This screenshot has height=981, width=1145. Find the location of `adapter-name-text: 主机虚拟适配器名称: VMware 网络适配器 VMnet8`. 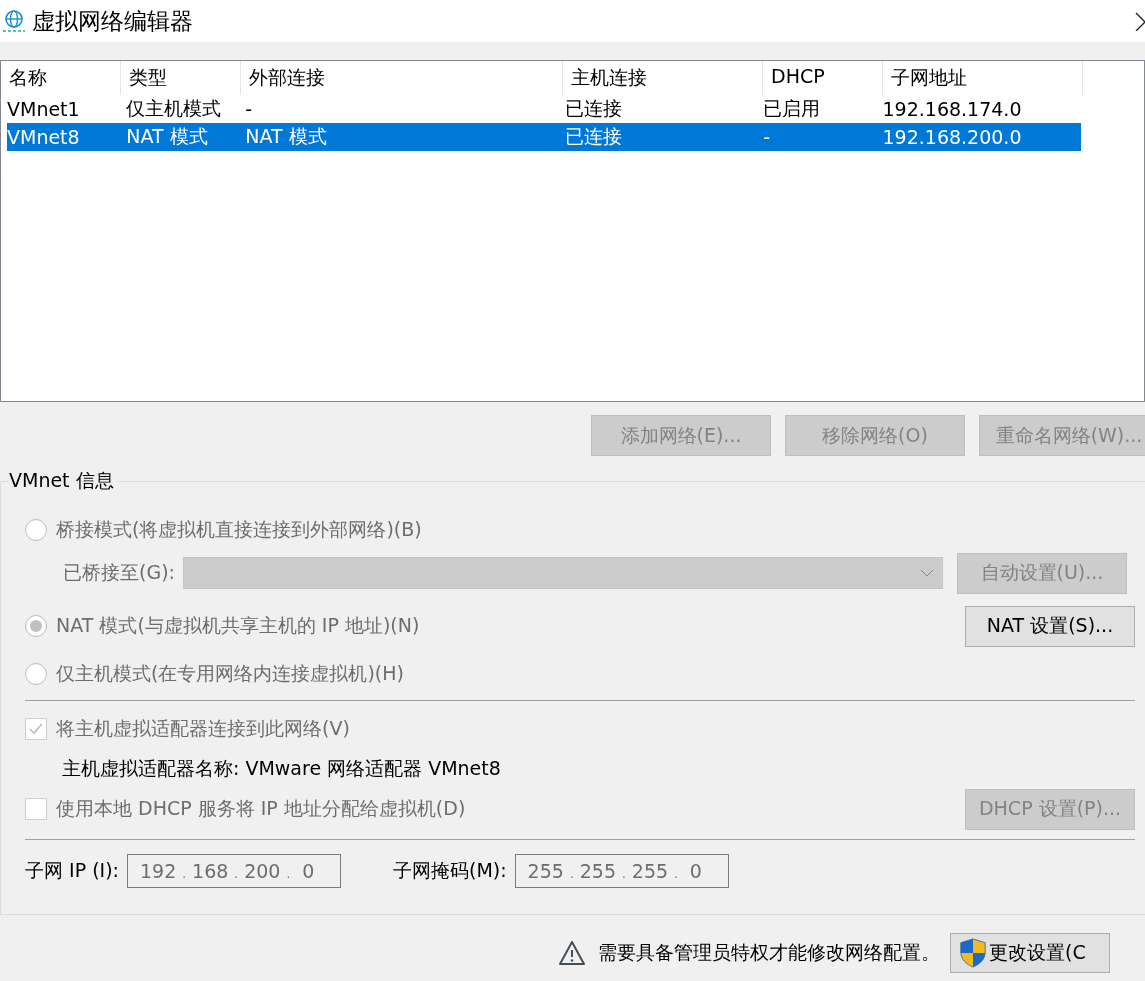

adapter-name-text: 主机虚拟适配器名称: VMware 网络适配器 VMnet8 is located at coordinates (282, 768).